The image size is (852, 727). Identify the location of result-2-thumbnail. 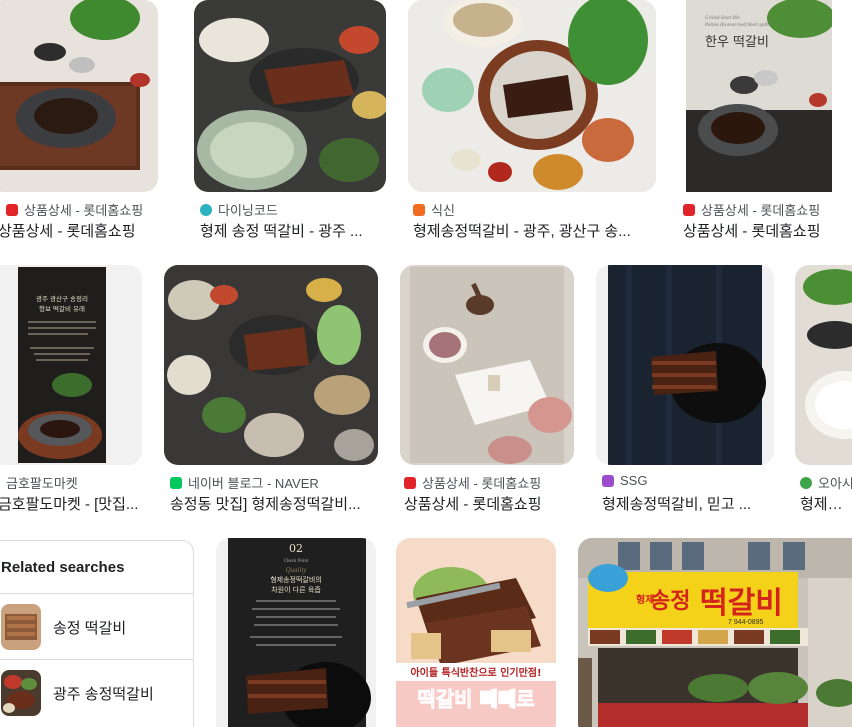
(290, 96).